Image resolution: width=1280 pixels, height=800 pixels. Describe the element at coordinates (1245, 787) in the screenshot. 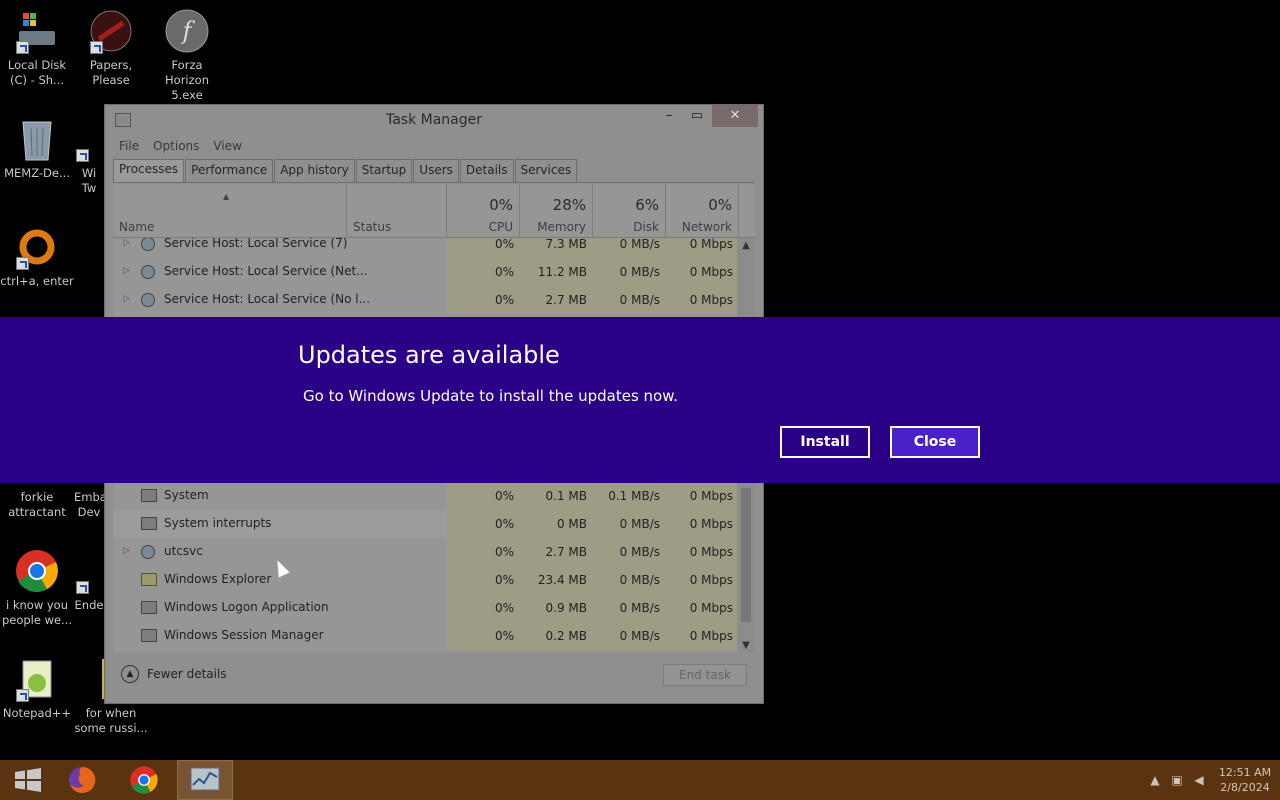

I see `clock-date: 2/8/2024` at that location.